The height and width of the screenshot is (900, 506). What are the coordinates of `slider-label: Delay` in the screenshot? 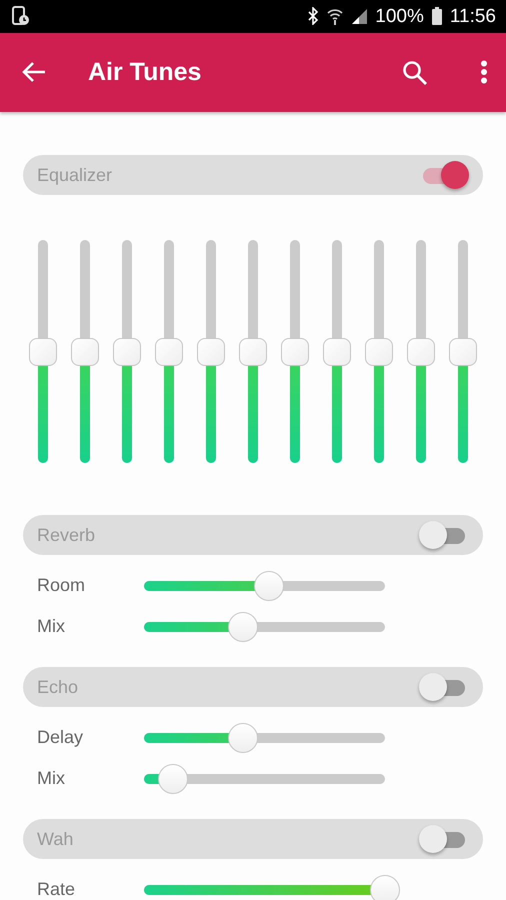 It's located at (60, 737).